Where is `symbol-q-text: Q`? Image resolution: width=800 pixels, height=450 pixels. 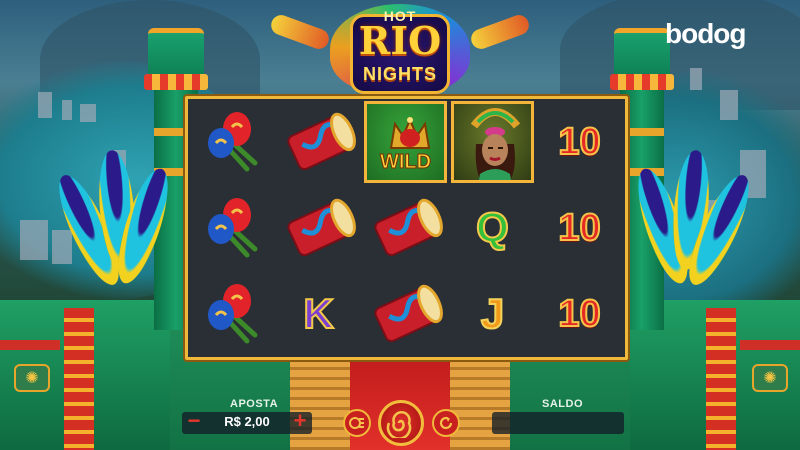
symbol-q-text: Q is located at coordinates (492, 227).